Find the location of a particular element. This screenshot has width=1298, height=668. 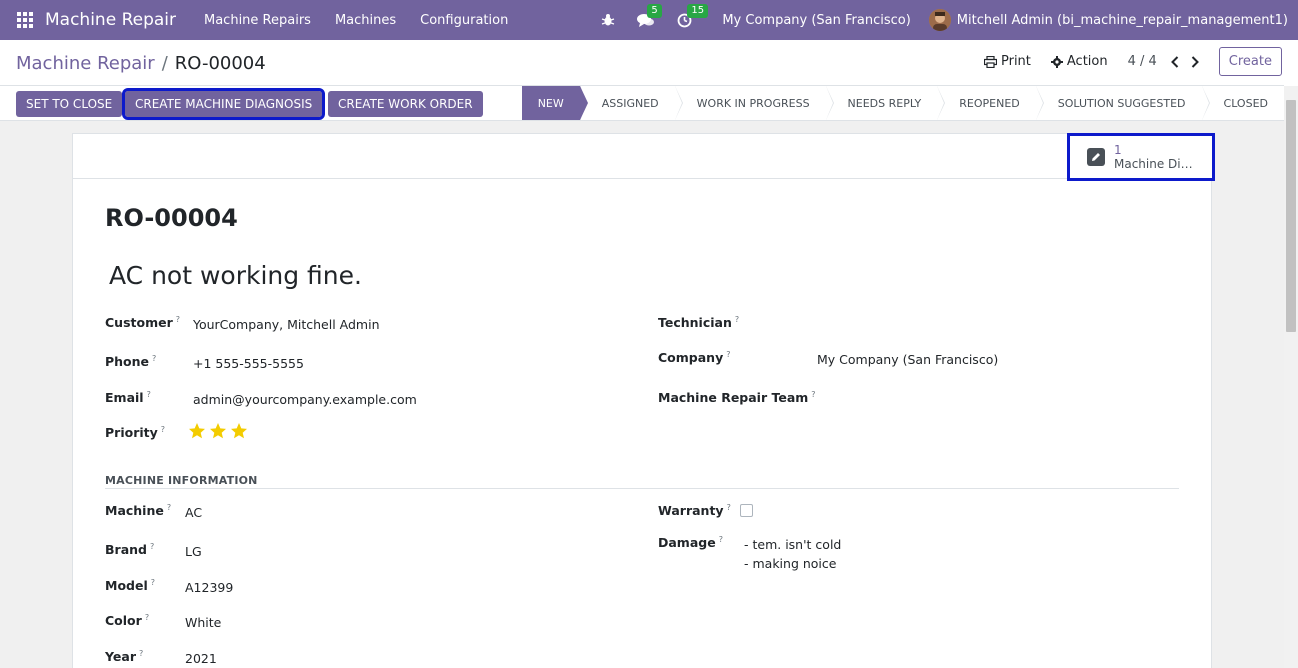

company-label: Company? is located at coordinates (694, 358).